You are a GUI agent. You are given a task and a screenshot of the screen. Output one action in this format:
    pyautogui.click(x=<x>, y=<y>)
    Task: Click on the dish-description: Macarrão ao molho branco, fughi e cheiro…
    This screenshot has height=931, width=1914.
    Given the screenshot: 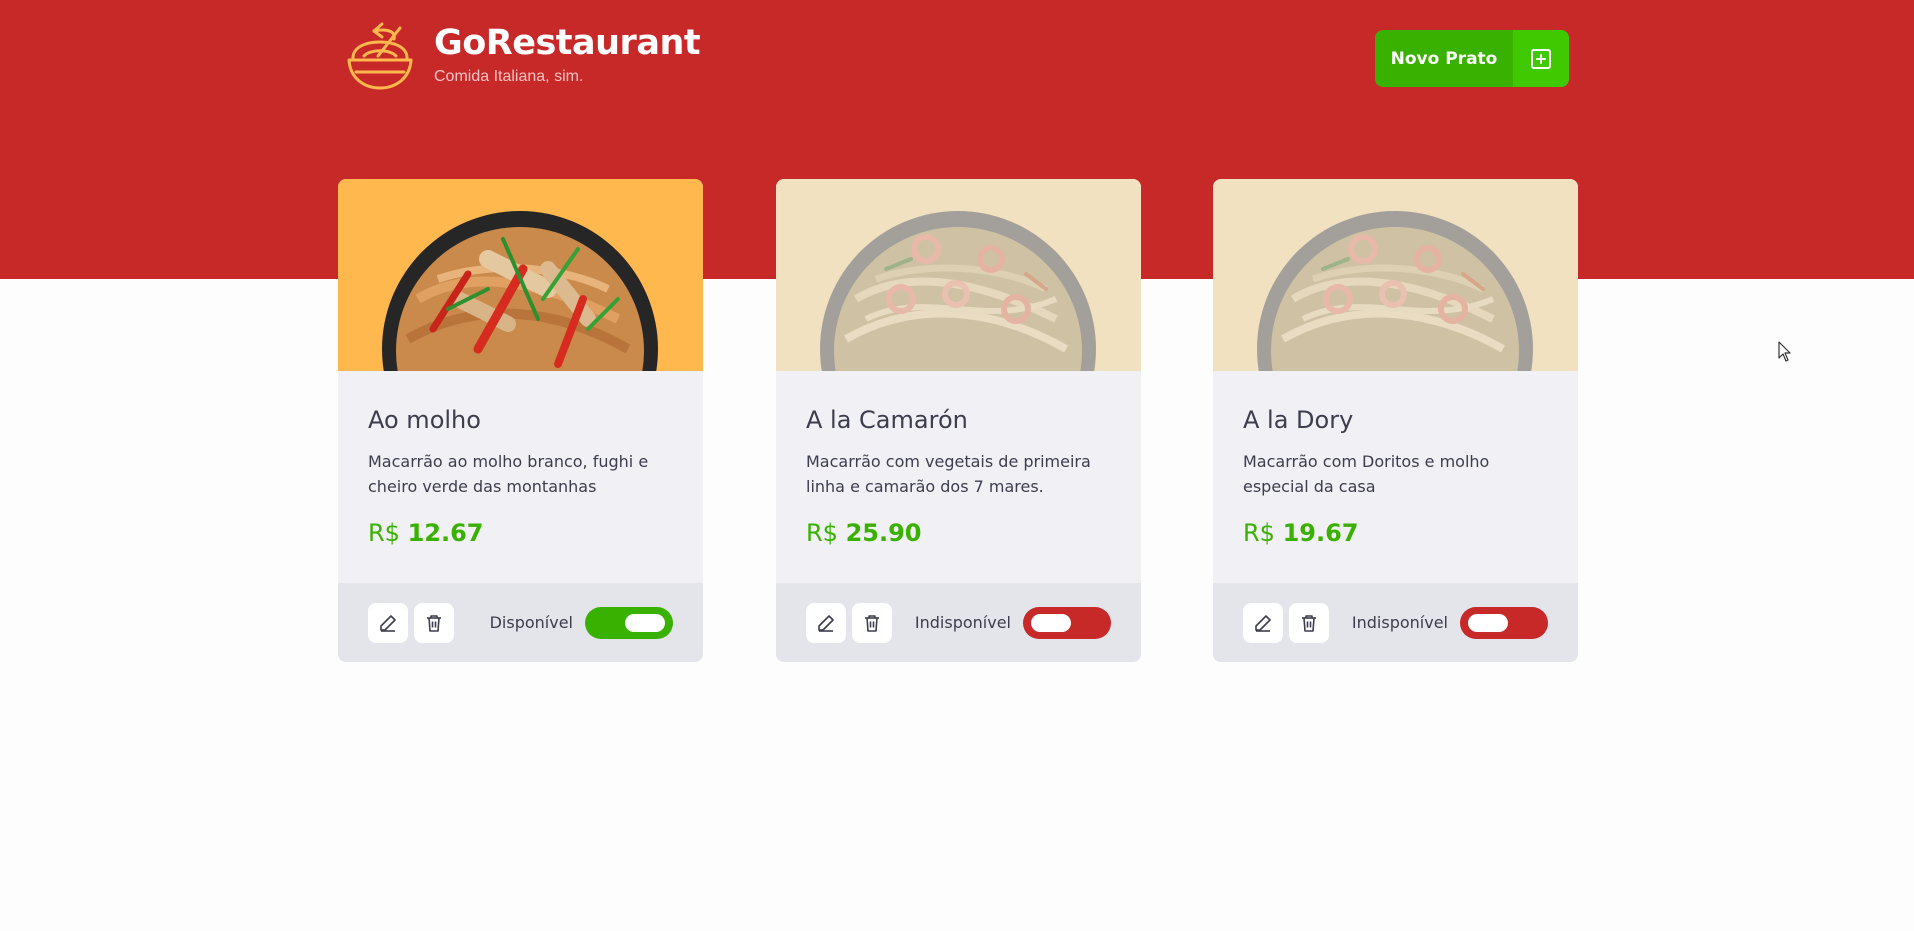 What is the action you would take?
    pyautogui.click(x=508, y=474)
    